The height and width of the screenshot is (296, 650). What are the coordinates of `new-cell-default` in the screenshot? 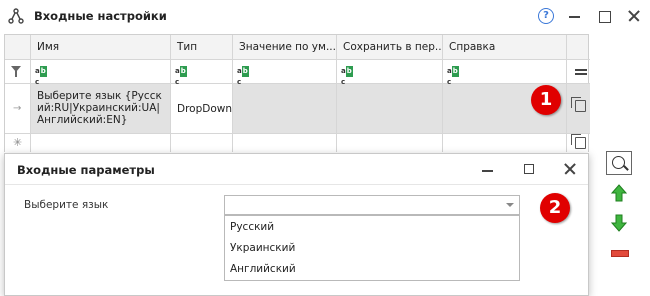 It's located at (285, 143).